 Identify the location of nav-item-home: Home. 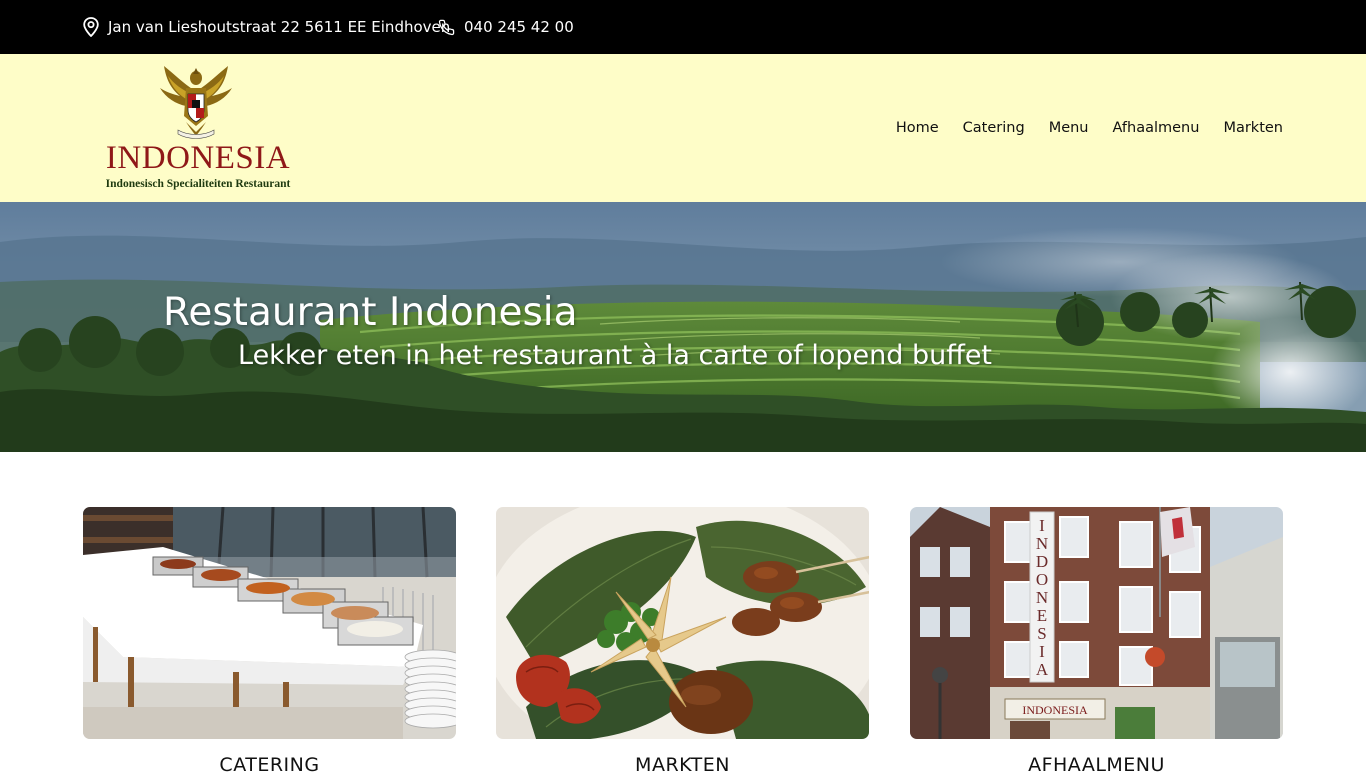
(917, 128).